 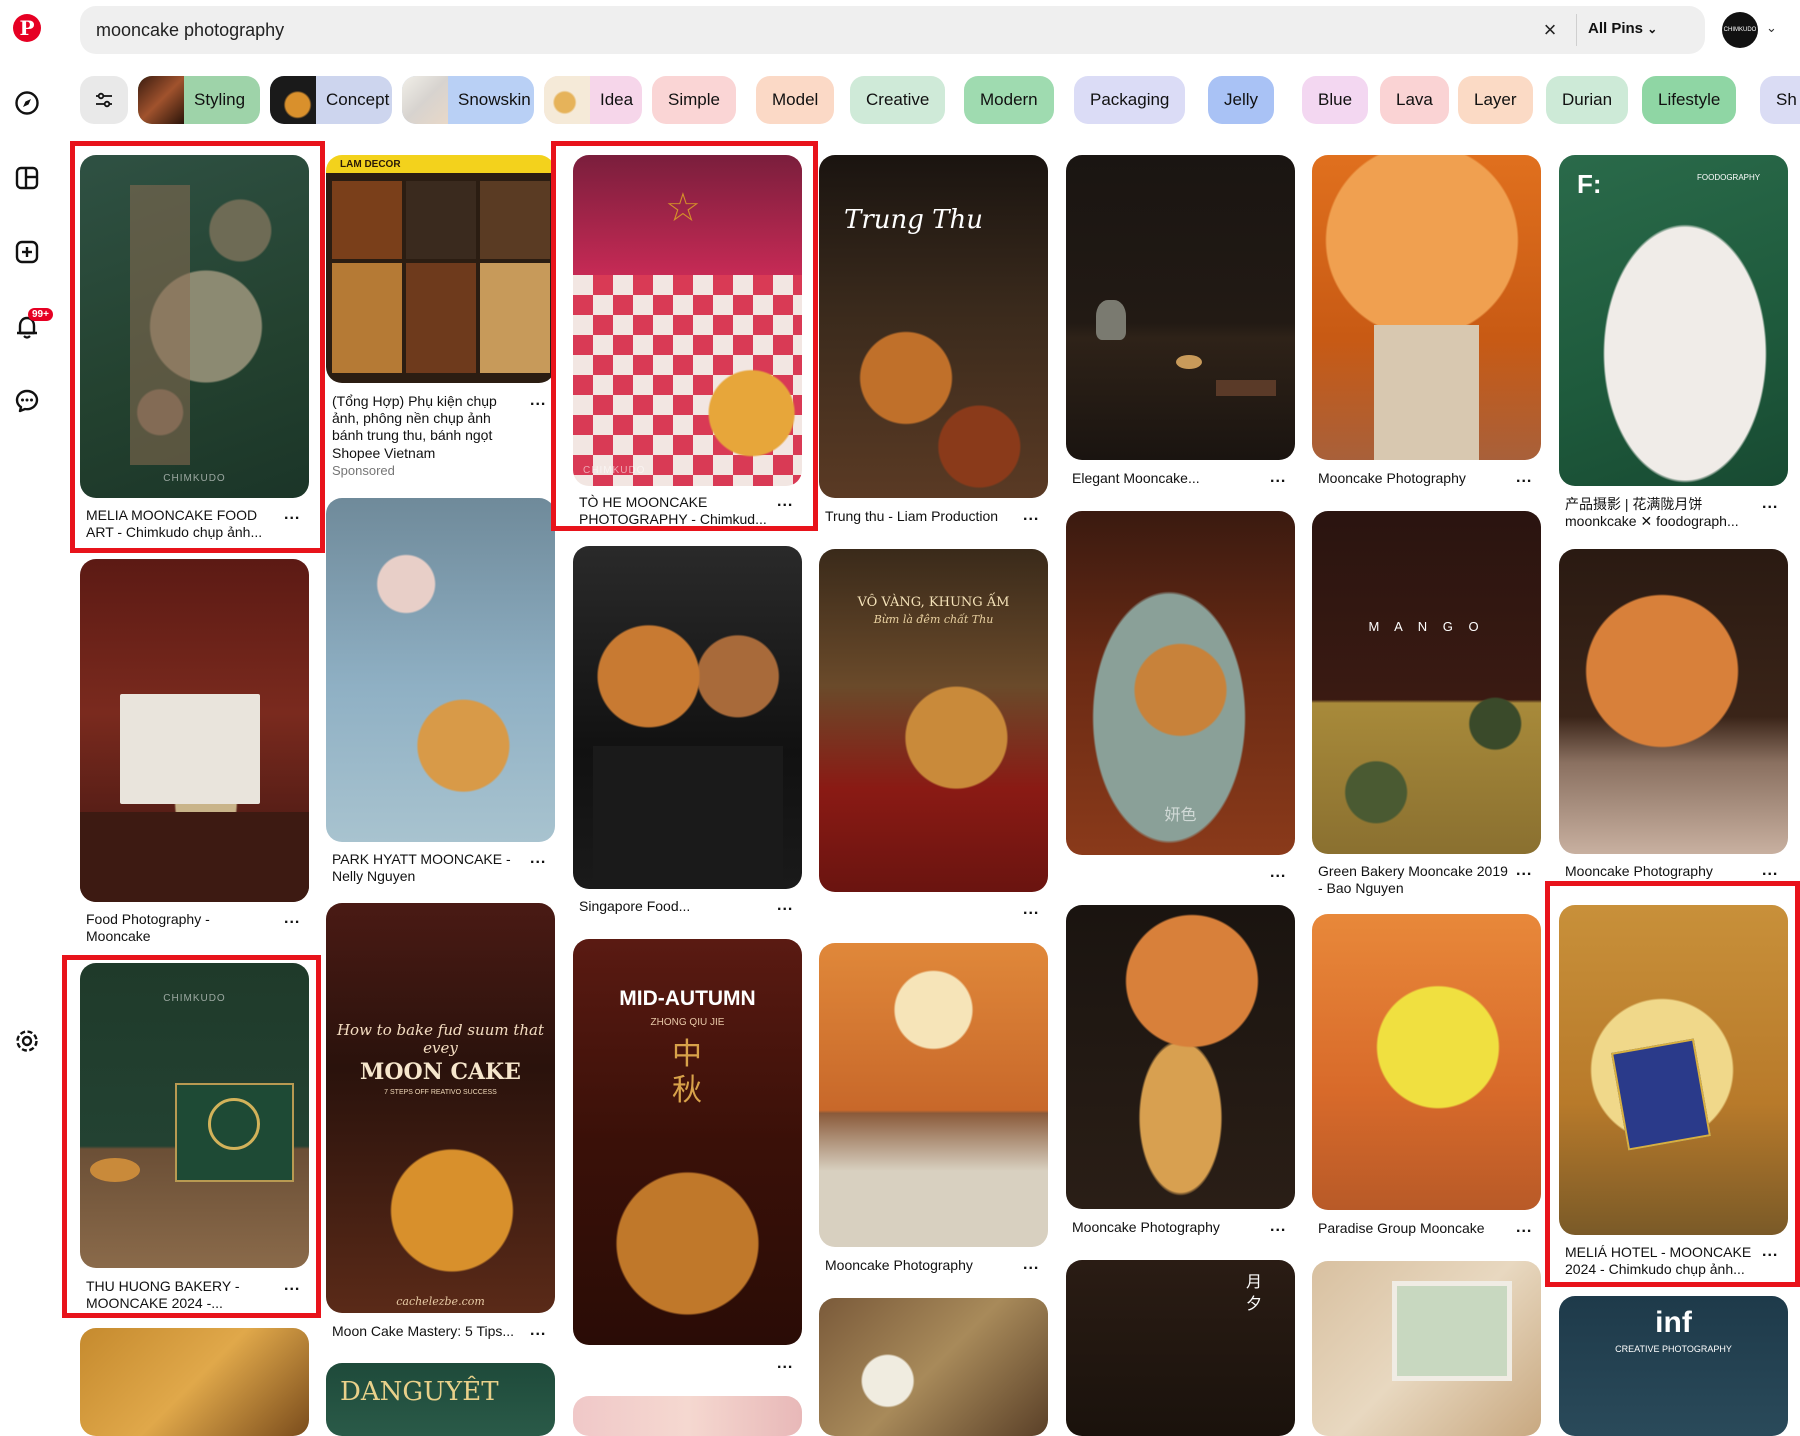 I want to click on pin-image: Trung Thu, so click(x=933, y=326).